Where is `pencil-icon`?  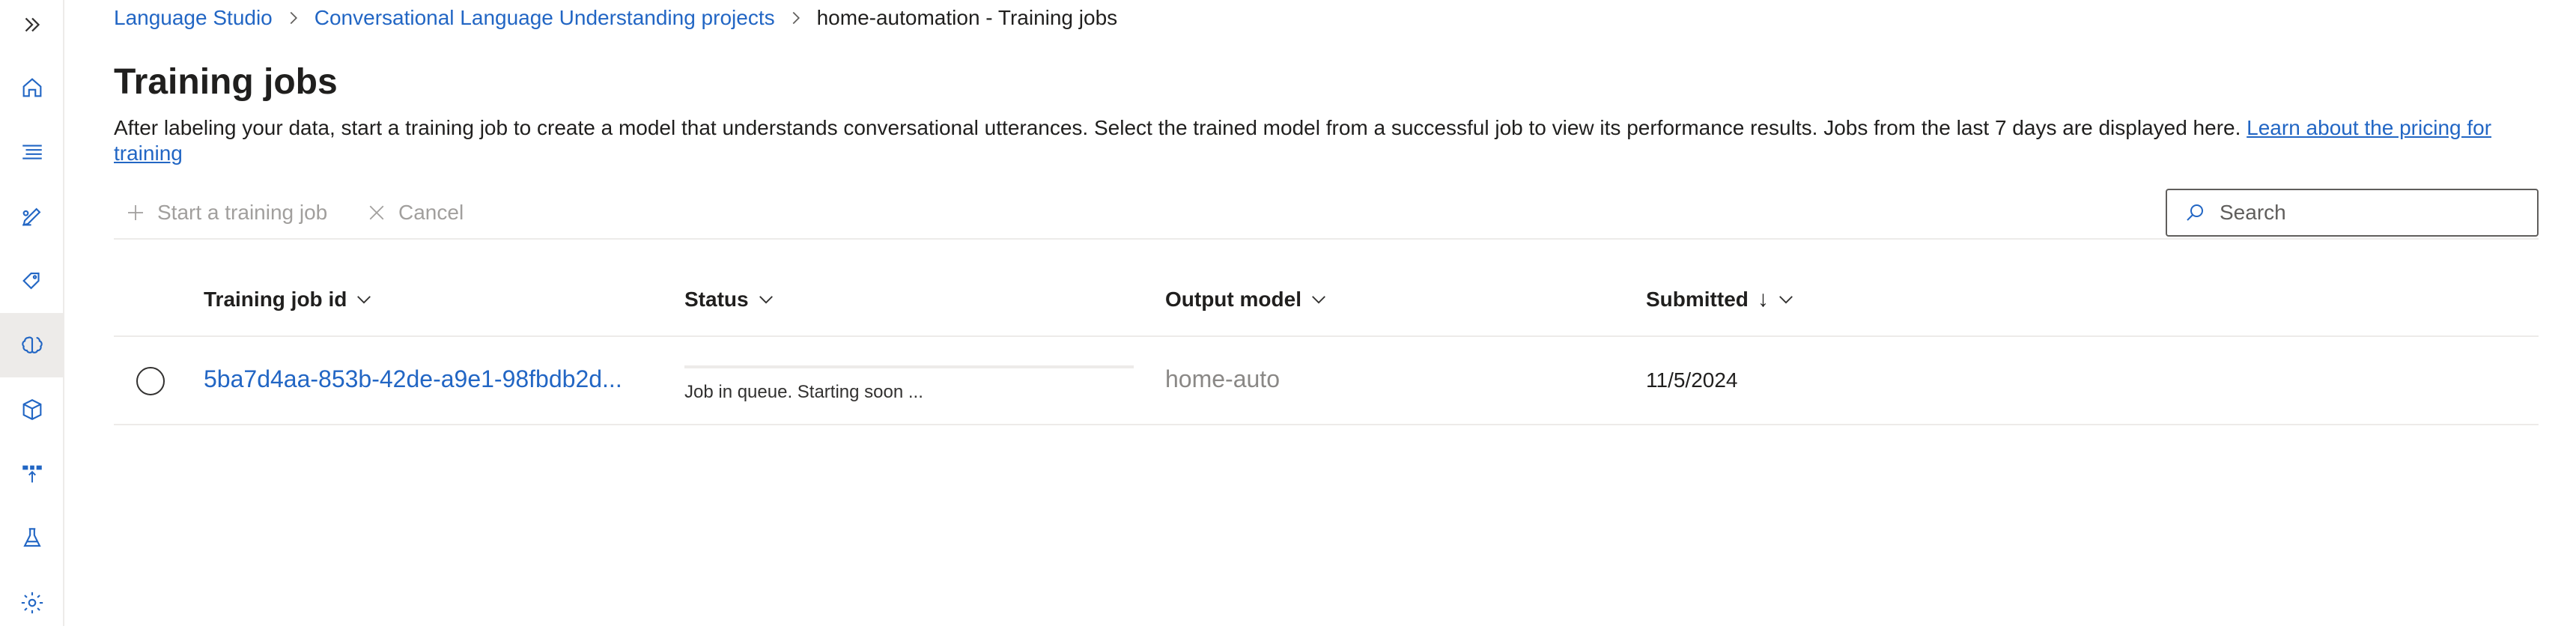
pencil-icon is located at coordinates (31, 217).